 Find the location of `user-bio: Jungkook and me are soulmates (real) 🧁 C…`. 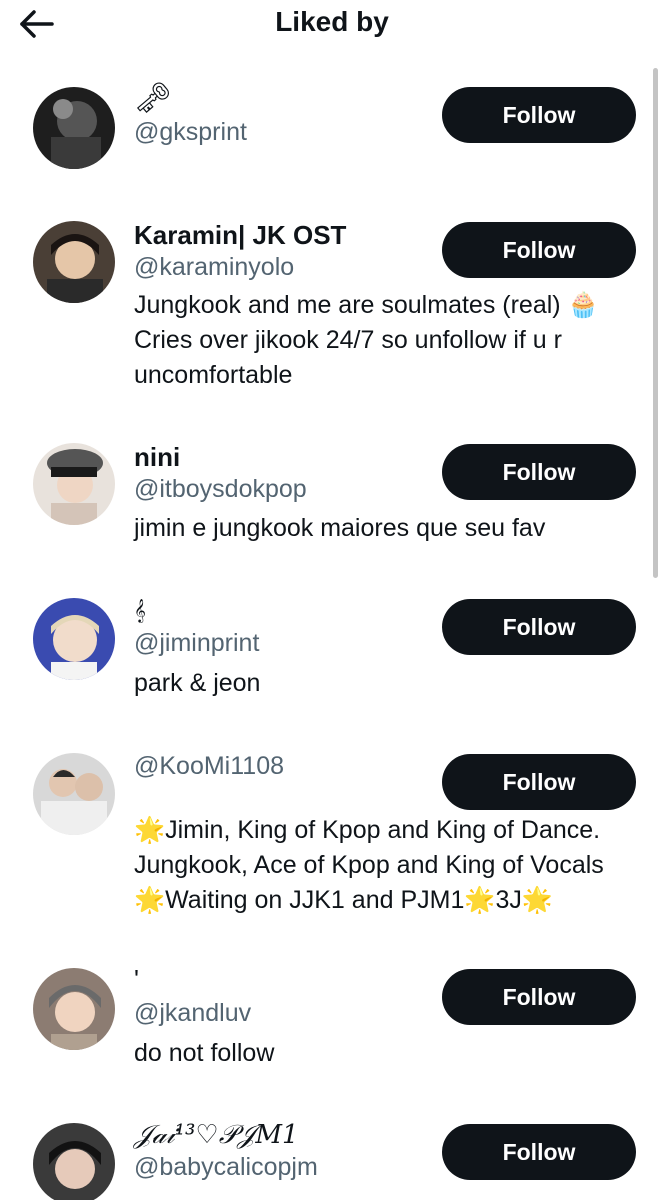

user-bio: Jungkook and me are soulmates (real) 🧁 C… is located at coordinates (384, 340).